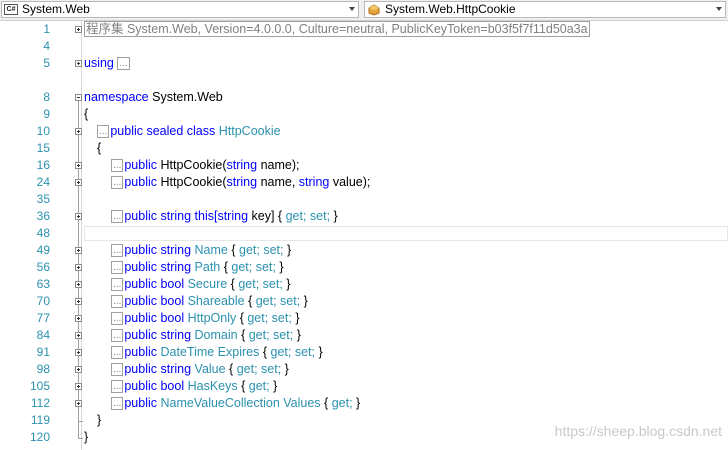 This screenshot has height=450, width=728. What do you see at coordinates (374, 10) in the screenshot?
I see `class-icon` at bounding box center [374, 10].